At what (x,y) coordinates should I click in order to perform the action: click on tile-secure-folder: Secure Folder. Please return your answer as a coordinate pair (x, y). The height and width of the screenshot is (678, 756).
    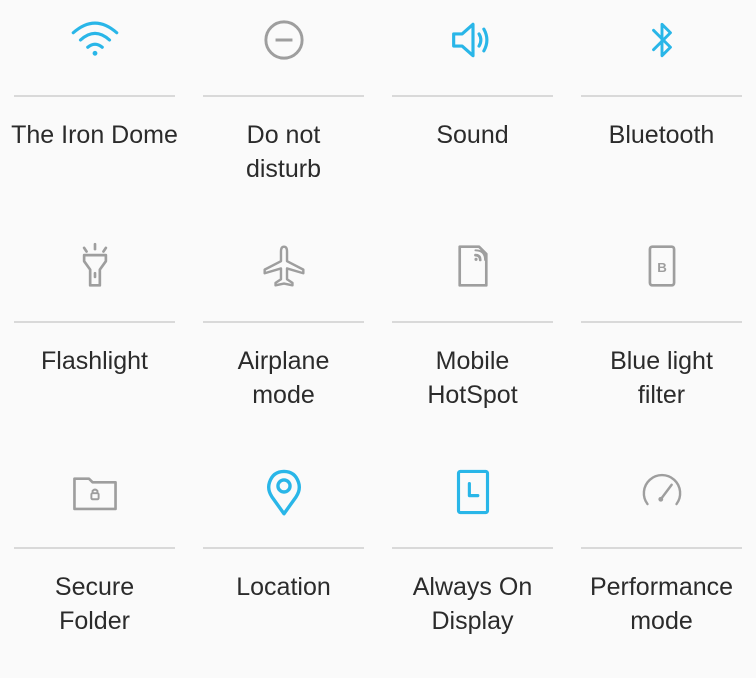
    Looking at the image, I should click on (94, 565).